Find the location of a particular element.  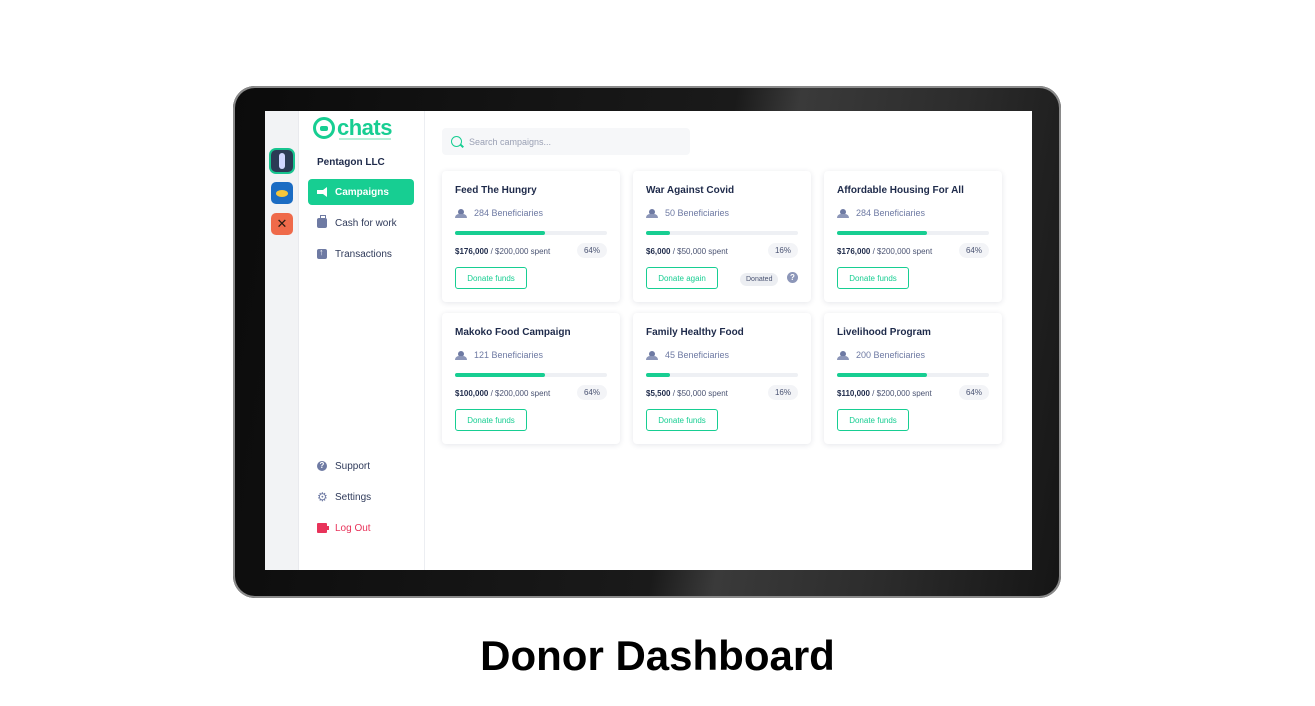

sidebar-item-cash-for-work: Cash for work is located at coordinates (361, 223).